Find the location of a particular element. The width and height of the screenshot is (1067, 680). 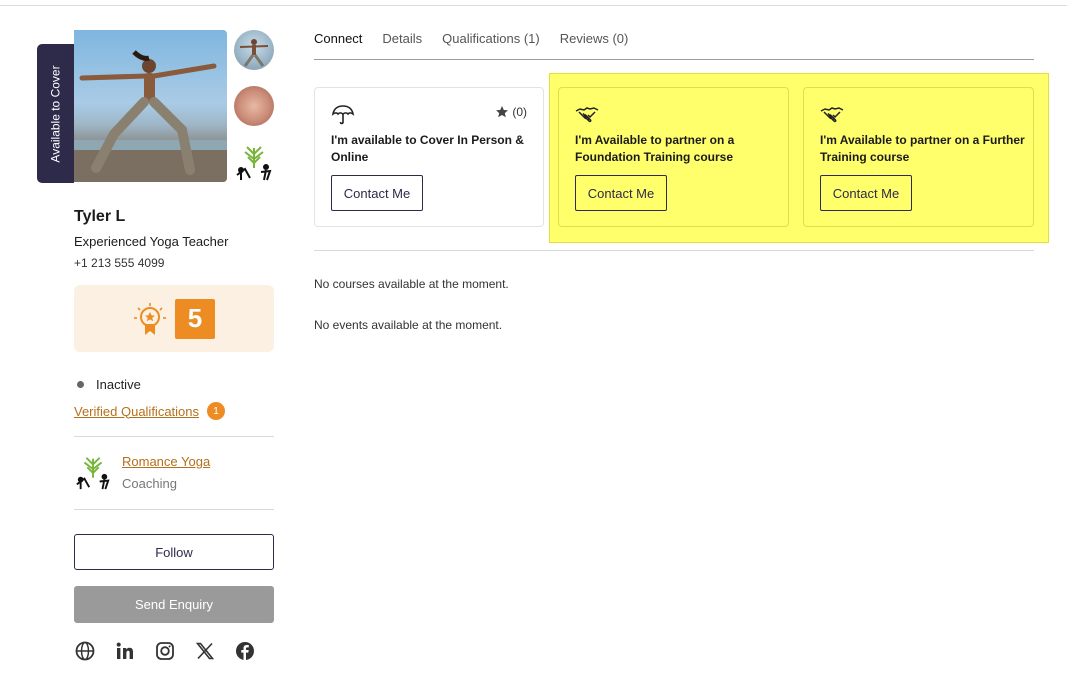

organisation-logo is located at coordinates (93, 472).